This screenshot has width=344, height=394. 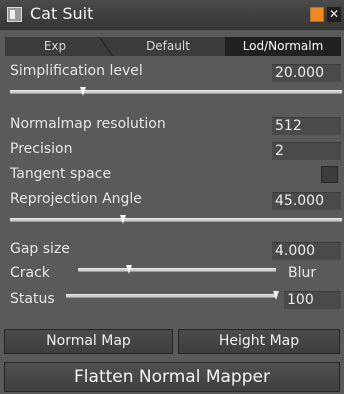 What do you see at coordinates (177, 270) in the screenshot?
I see `crack-blur-slider-track` at bounding box center [177, 270].